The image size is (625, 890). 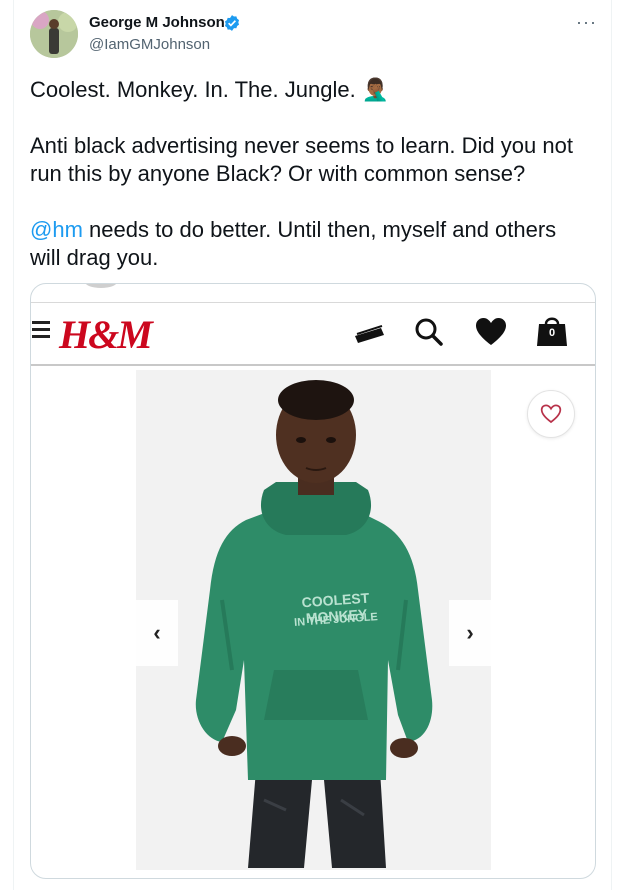 I want to click on previous-image-arrow: ‹, so click(x=157, y=633).